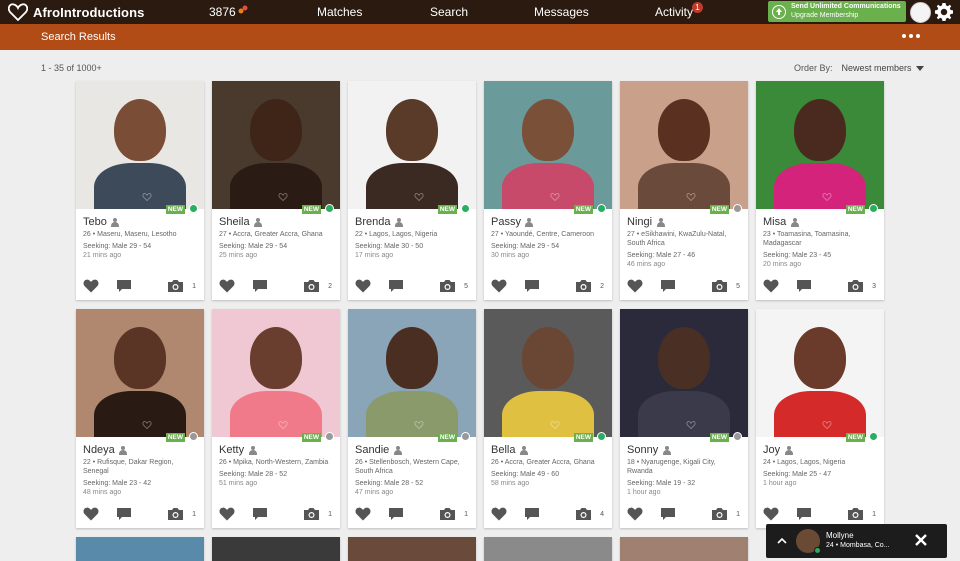 The width and height of the screenshot is (960, 561). What do you see at coordinates (911, 36) in the screenshot?
I see `more-options-icon` at bounding box center [911, 36].